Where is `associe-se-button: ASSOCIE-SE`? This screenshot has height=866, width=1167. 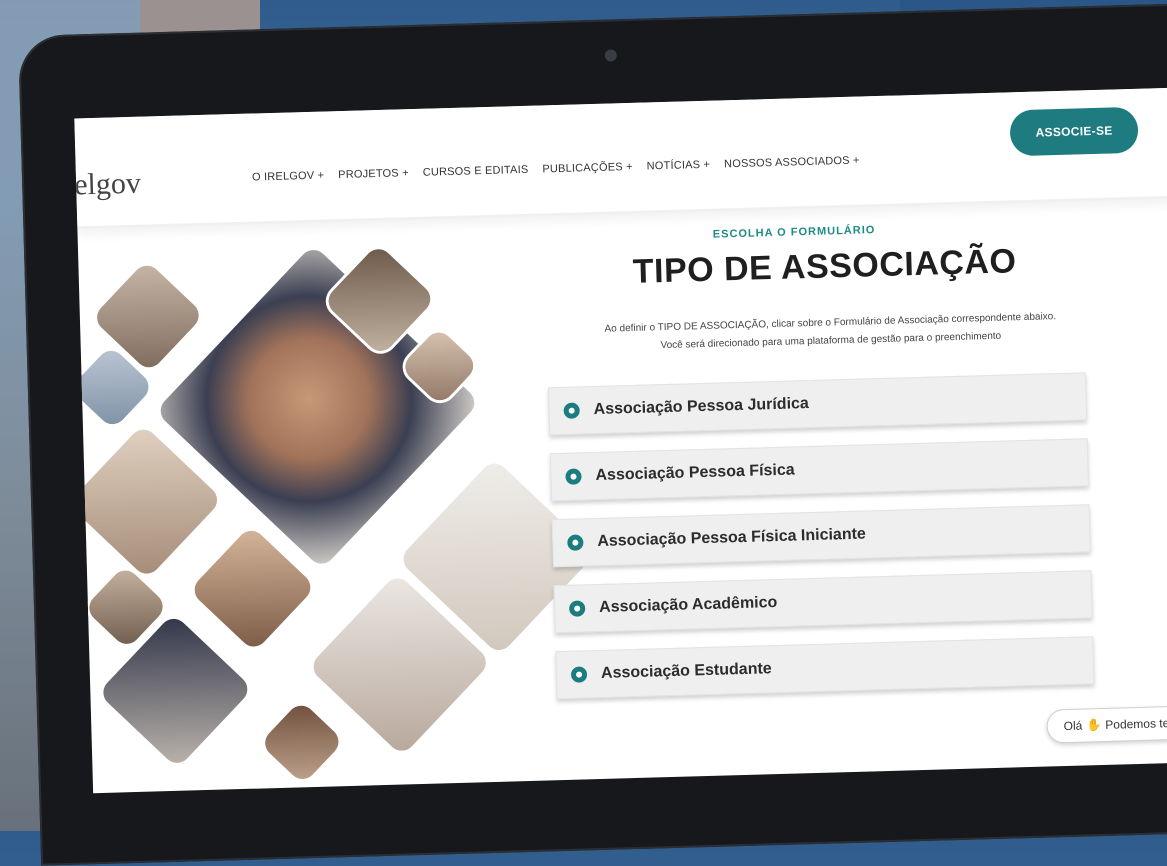 associe-se-button: ASSOCIE-SE is located at coordinates (1074, 131).